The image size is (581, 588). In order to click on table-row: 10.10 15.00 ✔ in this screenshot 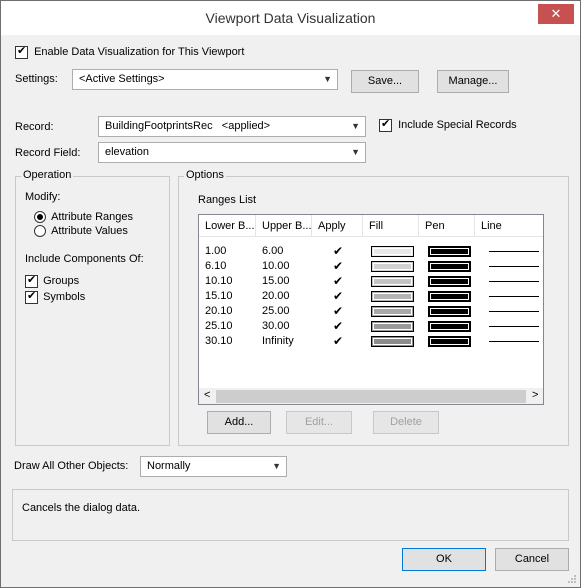, I will do `click(371, 281)`.